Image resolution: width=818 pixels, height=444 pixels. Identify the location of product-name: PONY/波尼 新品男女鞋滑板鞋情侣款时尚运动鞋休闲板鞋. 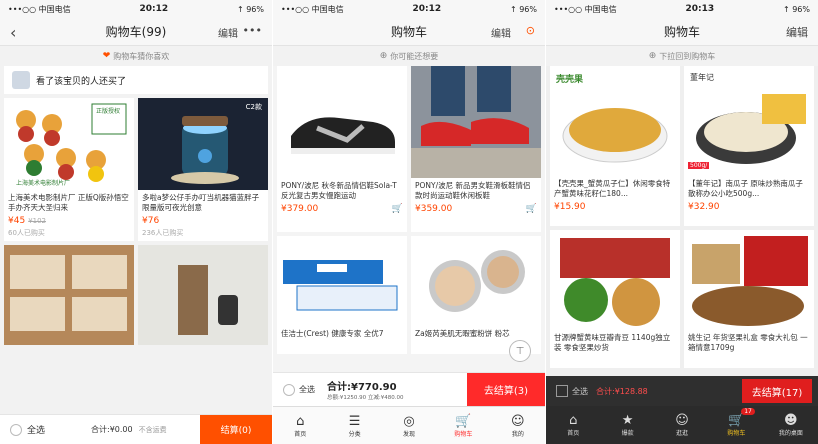
(473, 190).